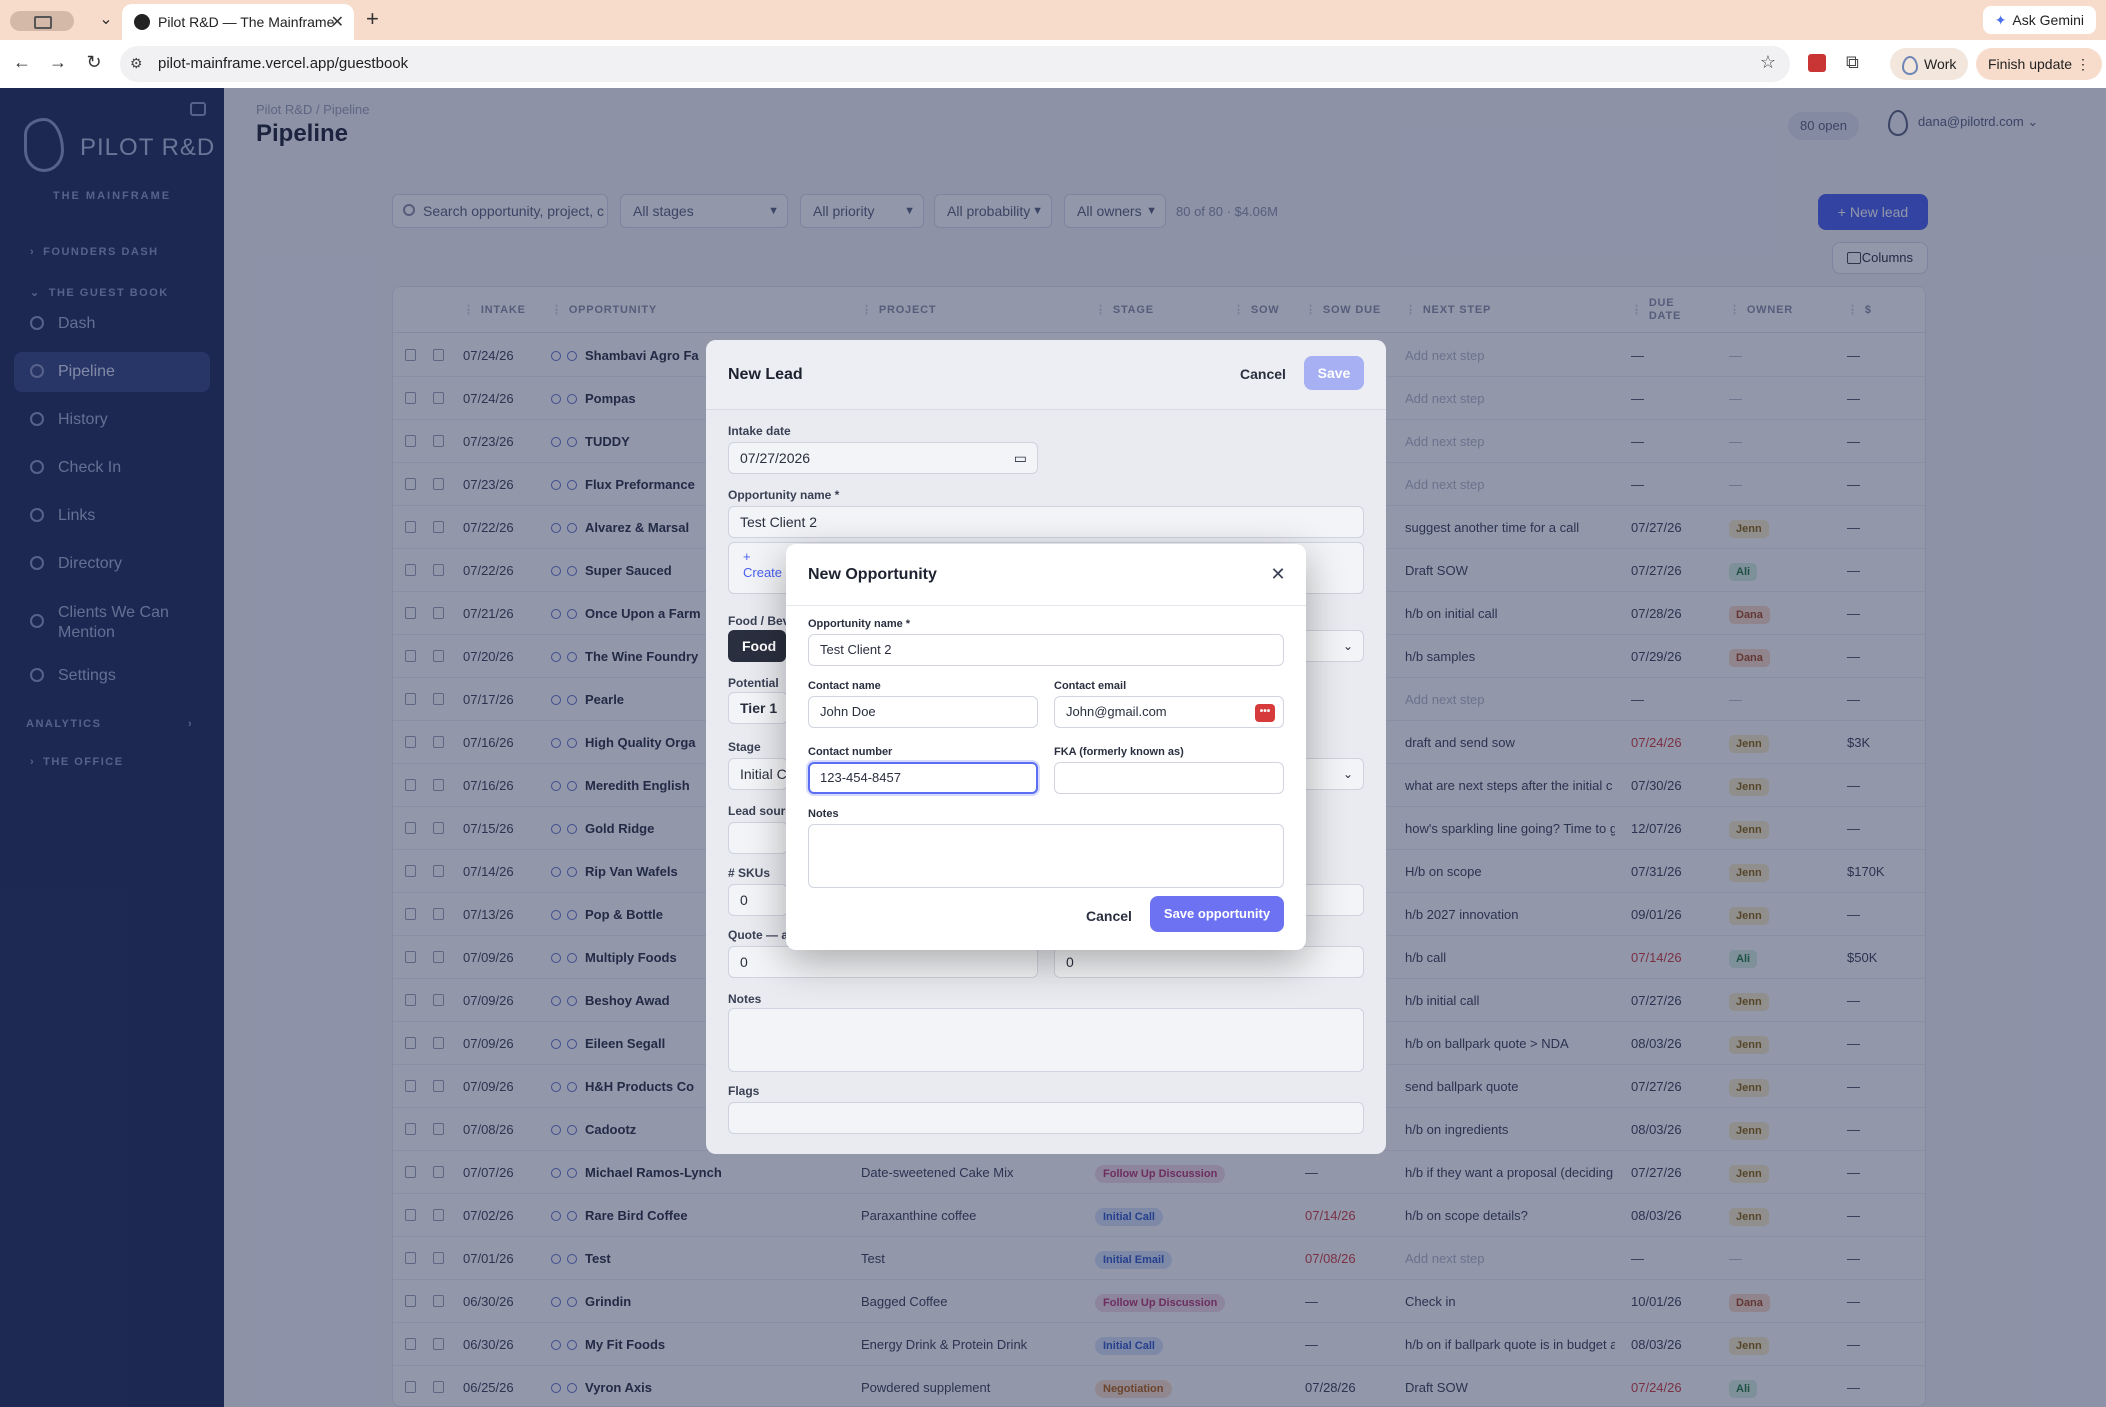 This screenshot has width=2106, height=1407. What do you see at coordinates (923, 712) in the screenshot?
I see `contact-name-input: John Doe` at bounding box center [923, 712].